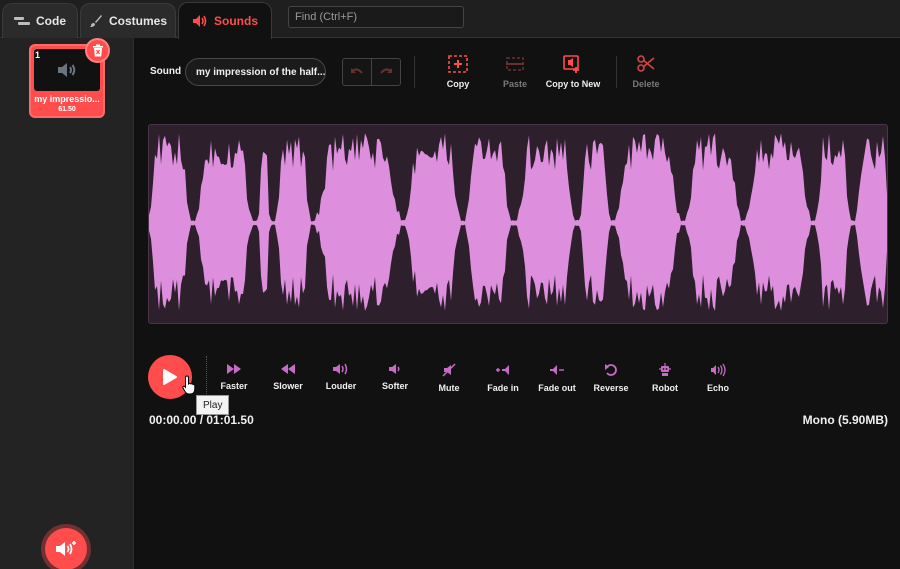  I want to click on undo-button, so click(357, 72).